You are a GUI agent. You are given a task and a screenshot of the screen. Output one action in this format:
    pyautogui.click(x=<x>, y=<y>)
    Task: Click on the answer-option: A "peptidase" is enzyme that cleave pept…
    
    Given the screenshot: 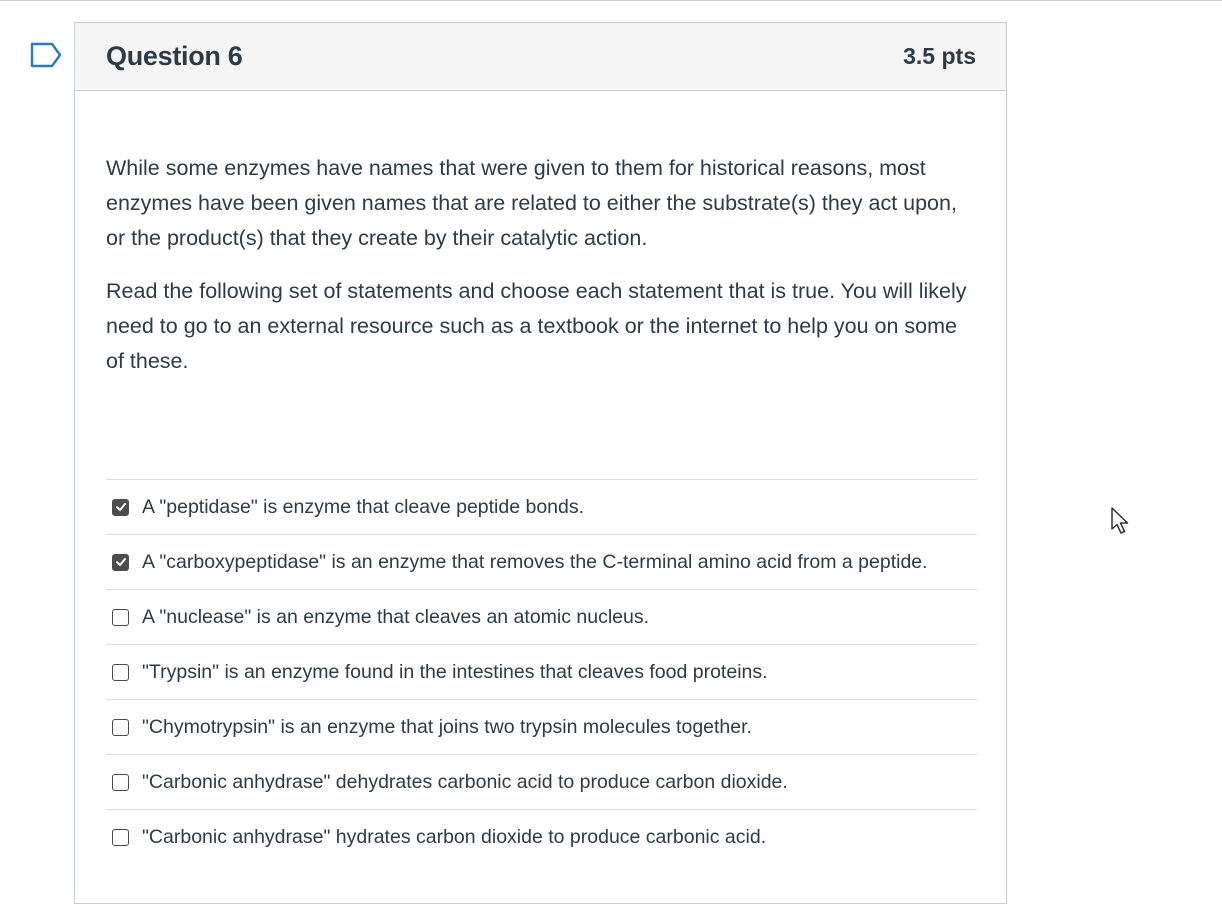 What is the action you would take?
    pyautogui.click(x=541, y=507)
    